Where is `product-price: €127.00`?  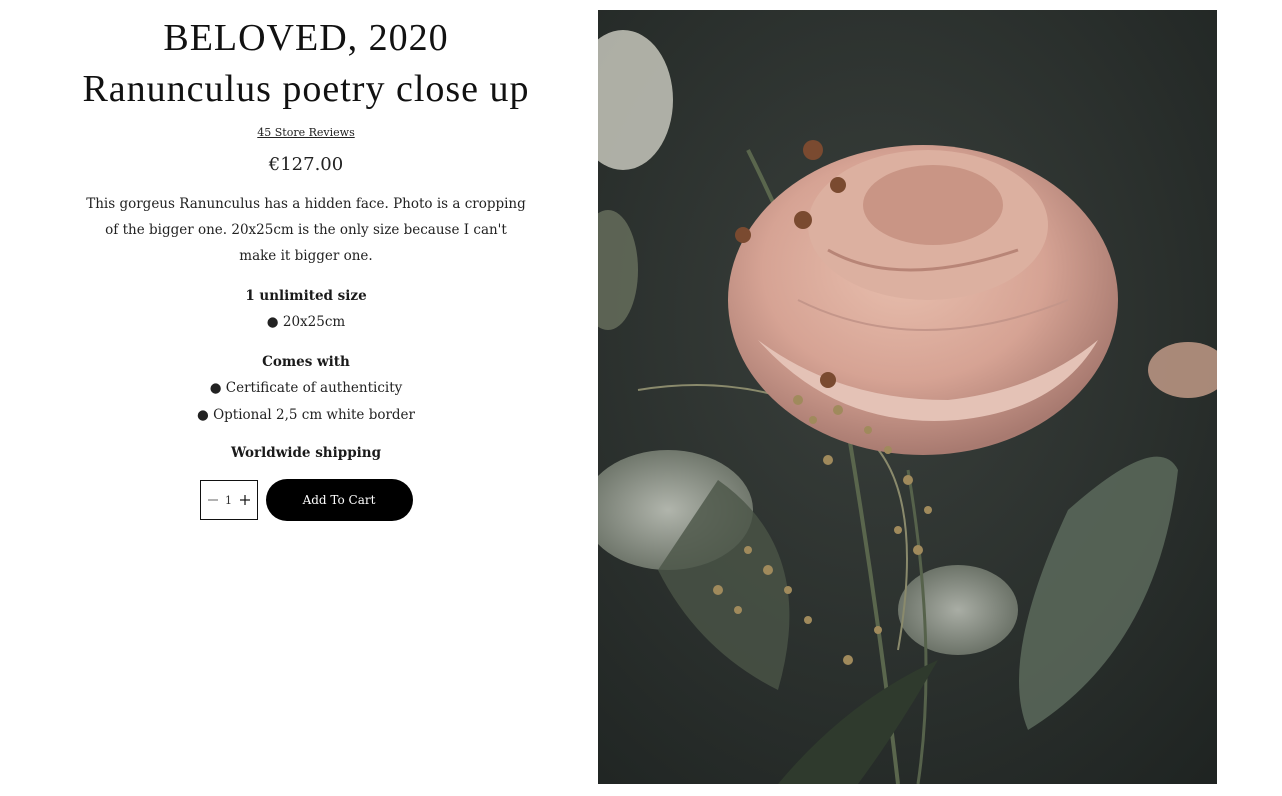 product-price: €127.00 is located at coordinates (306, 164).